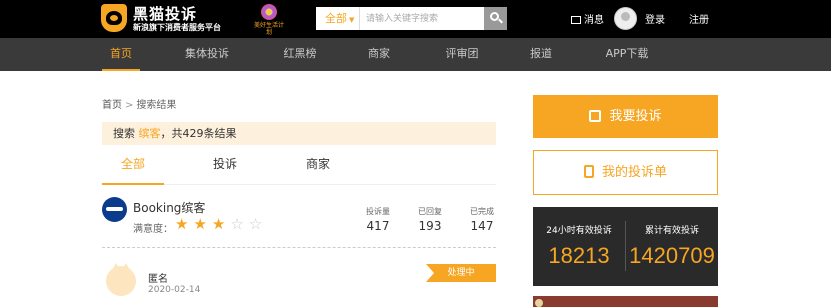 The width and height of the screenshot is (831, 307). What do you see at coordinates (430, 226) in the screenshot?
I see `stat-value: 193` at bounding box center [430, 226].